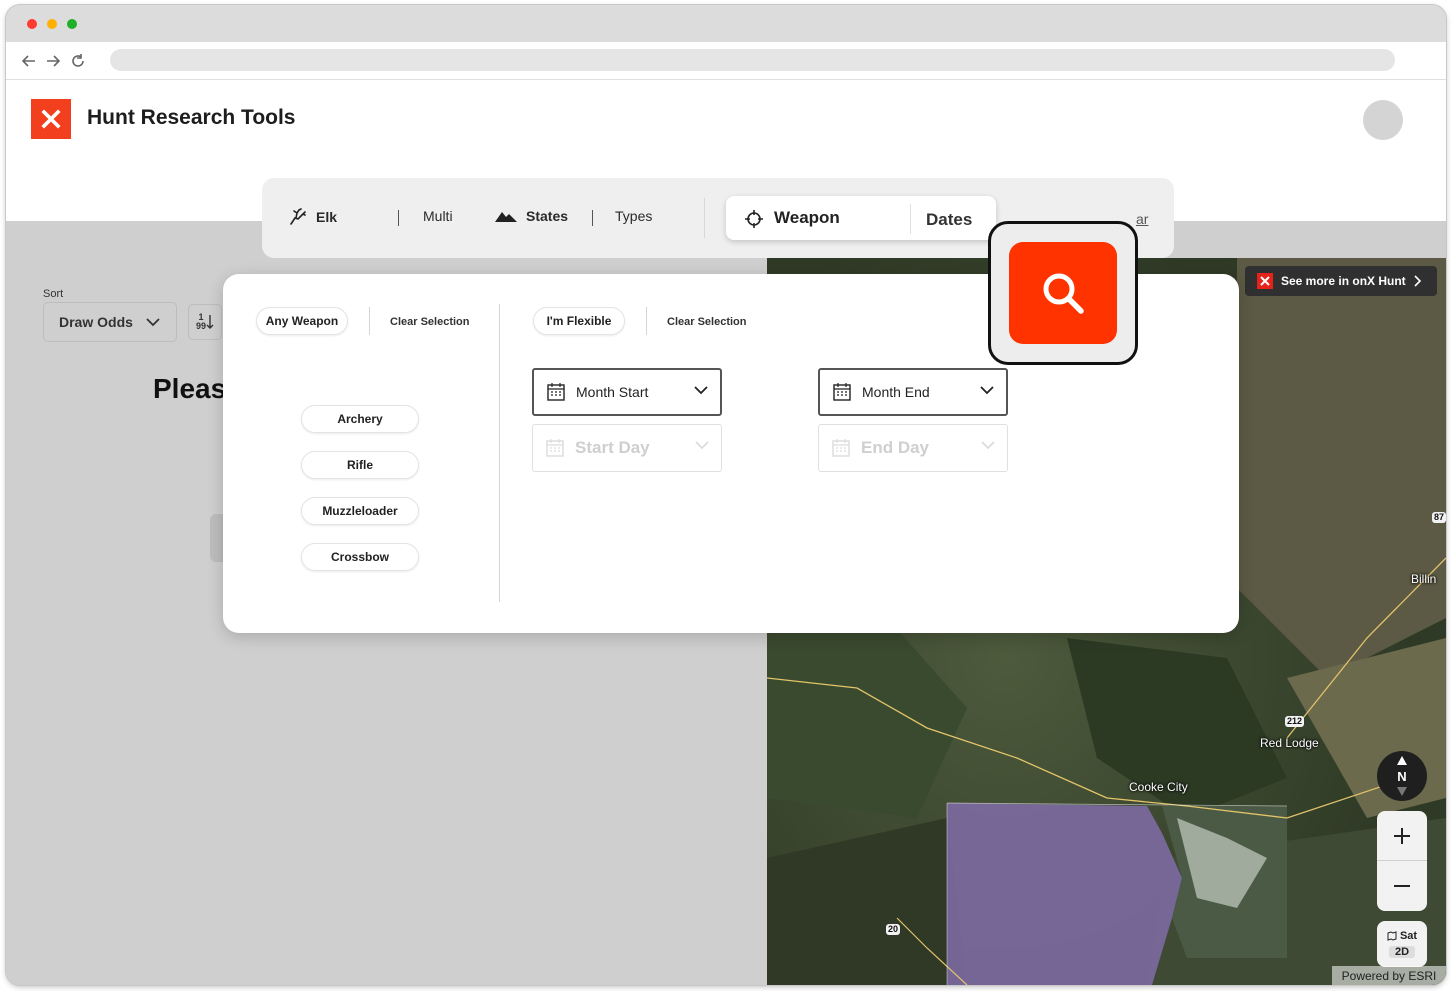 The height and width of the screenshot is (991, 1452). I want to click on start-day-label: Start Day, so click(612, 447).